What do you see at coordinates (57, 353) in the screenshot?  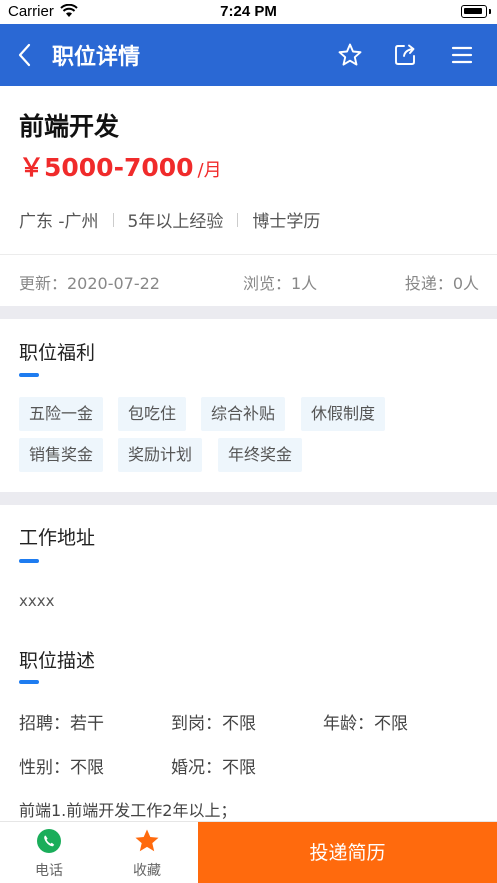 I see `benefits-title: 职位福利` at bounding box center [57, 353].